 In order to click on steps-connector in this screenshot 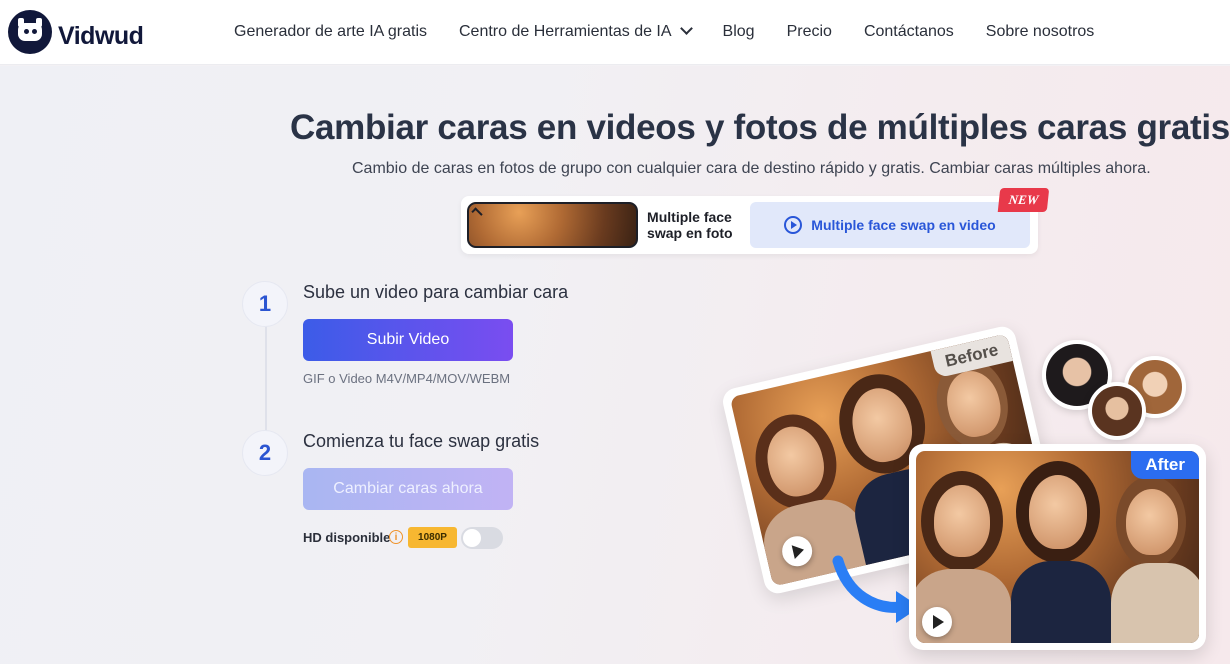, I will do `click(266, 380)`.